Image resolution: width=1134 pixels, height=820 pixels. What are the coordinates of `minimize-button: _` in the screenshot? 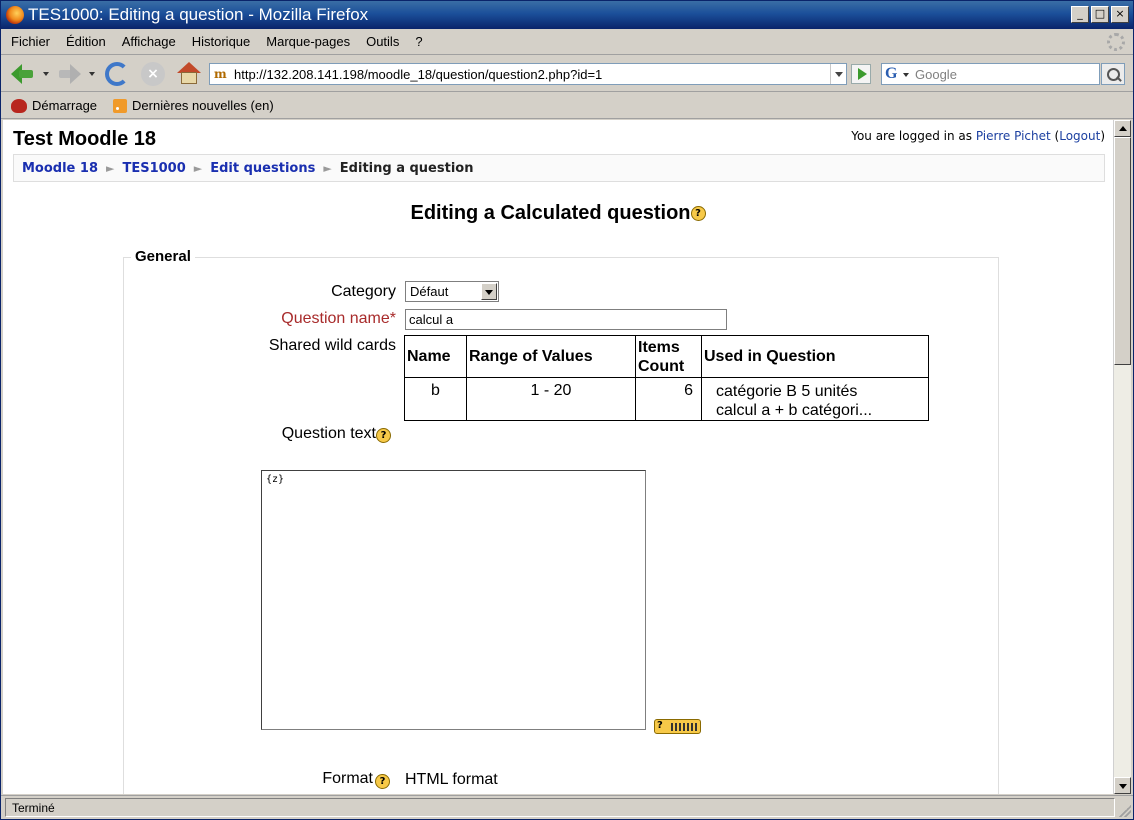 It's located at (1080, 14).